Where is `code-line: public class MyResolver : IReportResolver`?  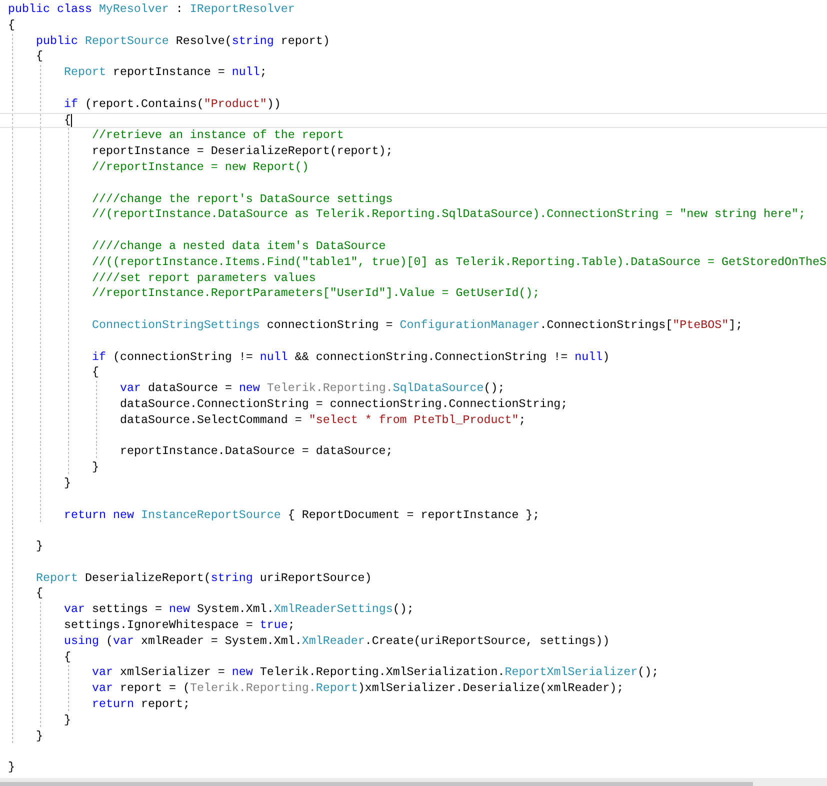
code-line: public class MyResolver : IReportResolver is located at coordinates (151, 10).